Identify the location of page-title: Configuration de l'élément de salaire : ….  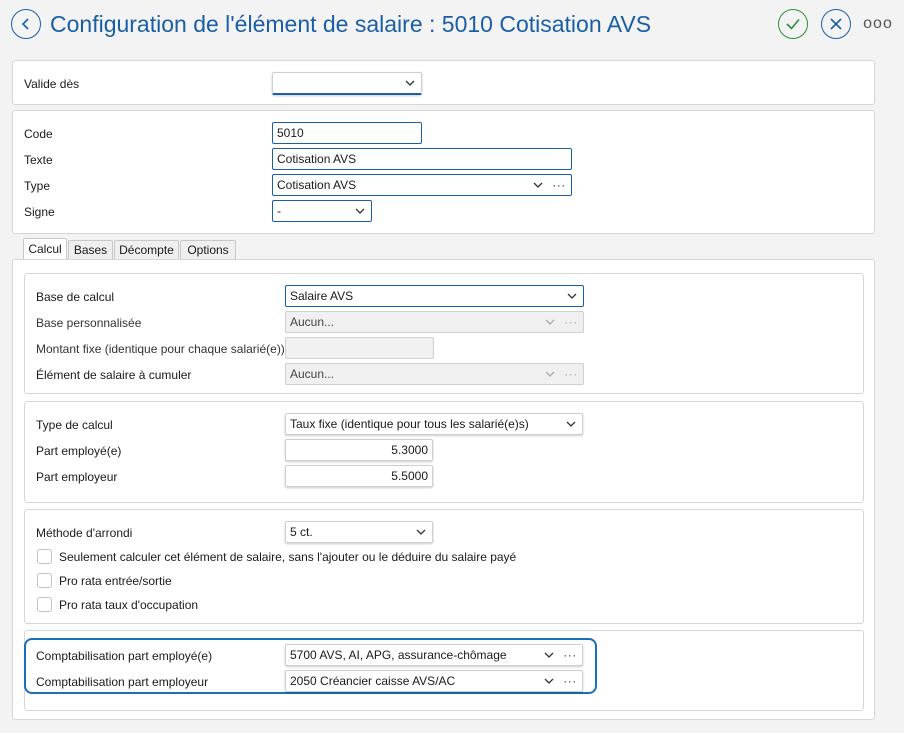
(351, 24).